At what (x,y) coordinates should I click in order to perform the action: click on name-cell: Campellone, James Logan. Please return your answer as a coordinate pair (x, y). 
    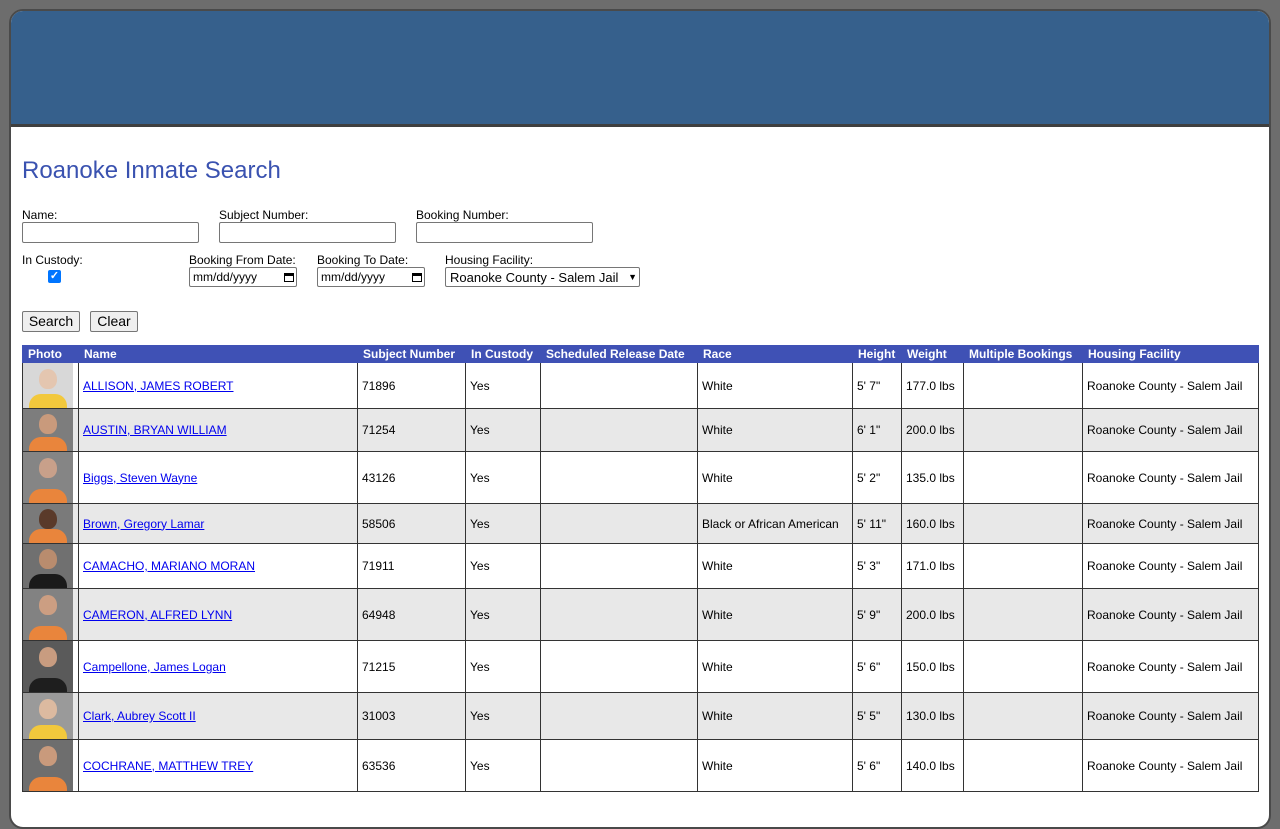
    Looking at the image, I should click on (218, 666).